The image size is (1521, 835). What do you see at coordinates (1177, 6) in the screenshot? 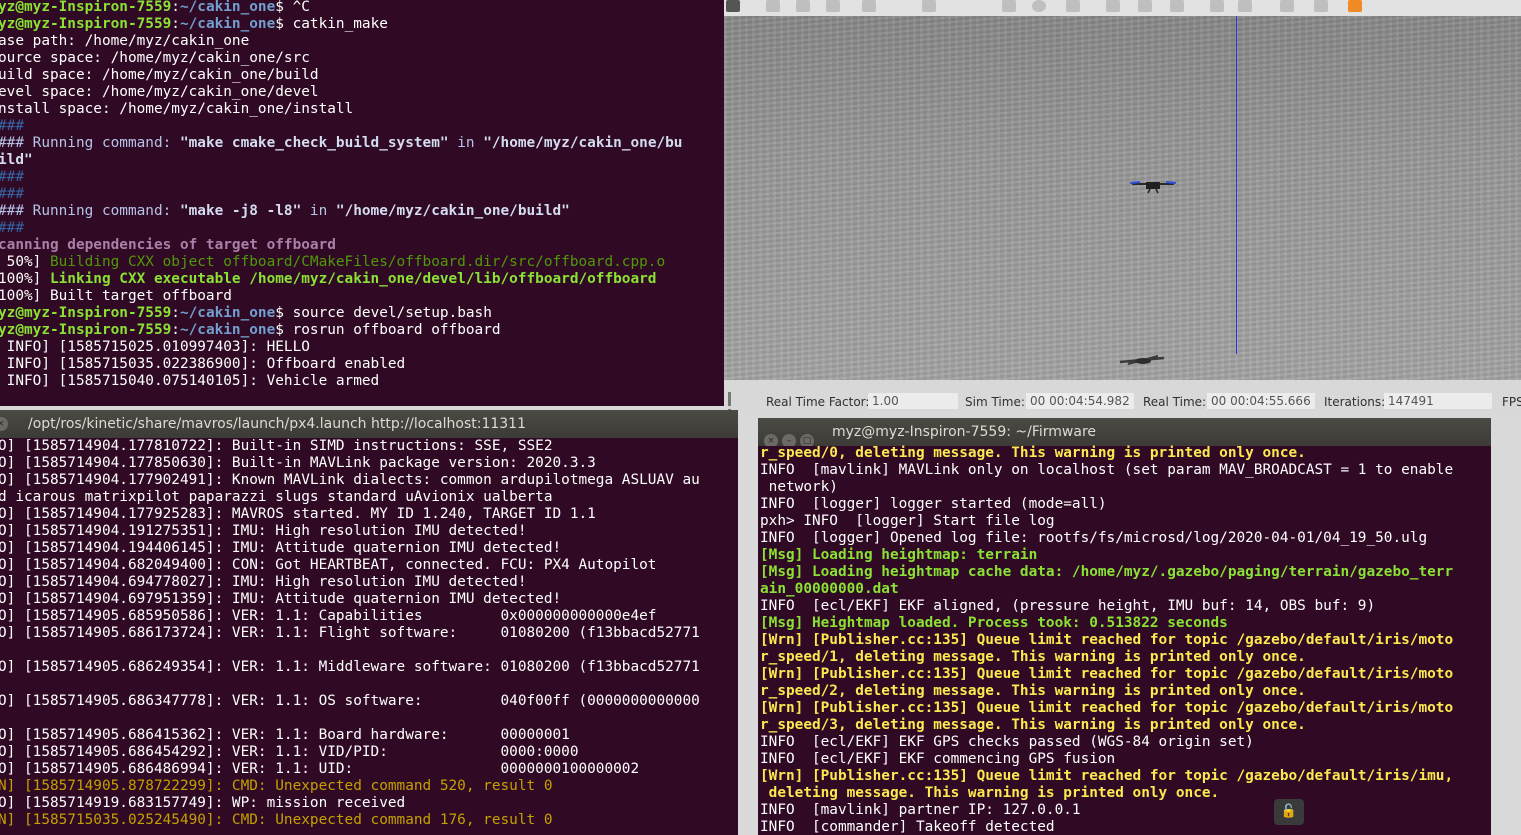
I see `directional-light-icon` at bounding box center [1177, 6].